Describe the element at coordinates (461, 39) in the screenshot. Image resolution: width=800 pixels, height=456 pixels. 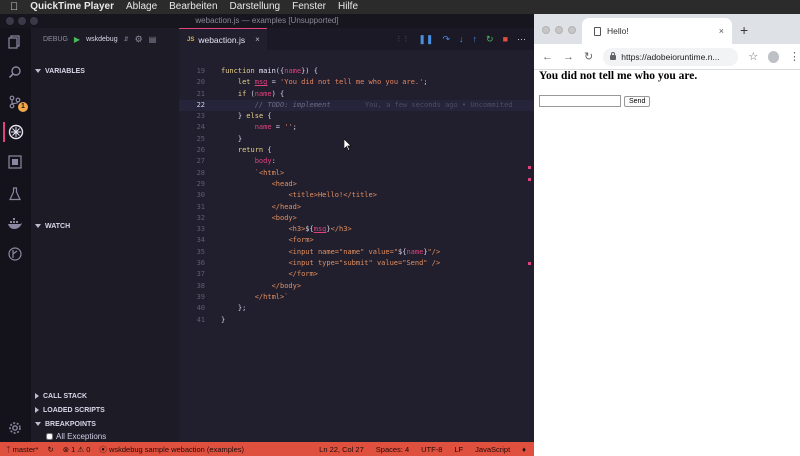
I see `step-into-icon: ↓` at that location.